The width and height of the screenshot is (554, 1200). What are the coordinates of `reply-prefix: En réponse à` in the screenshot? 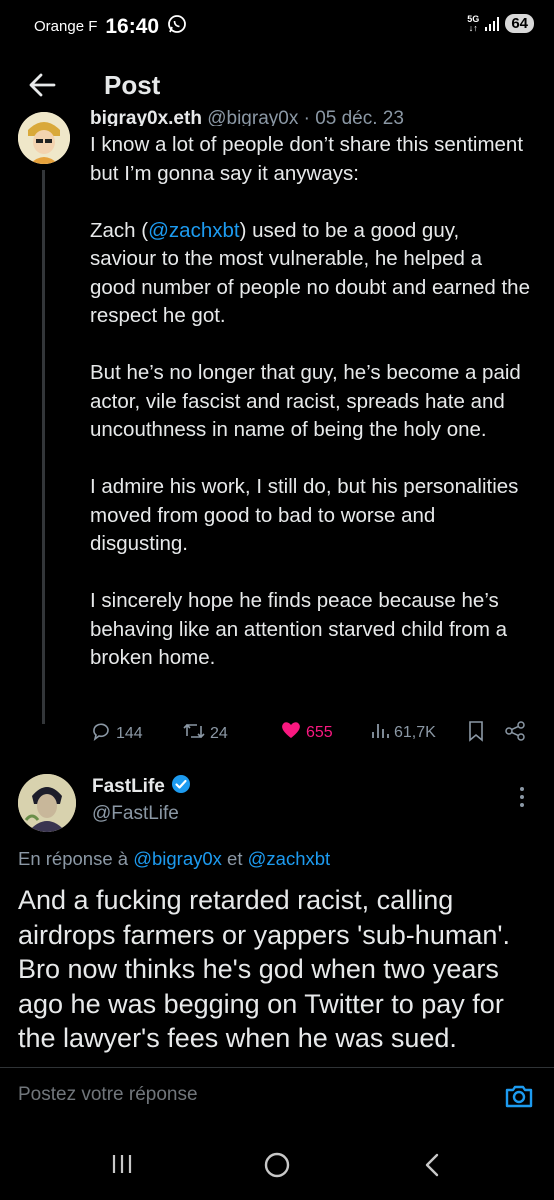 It's located at (76, 858).